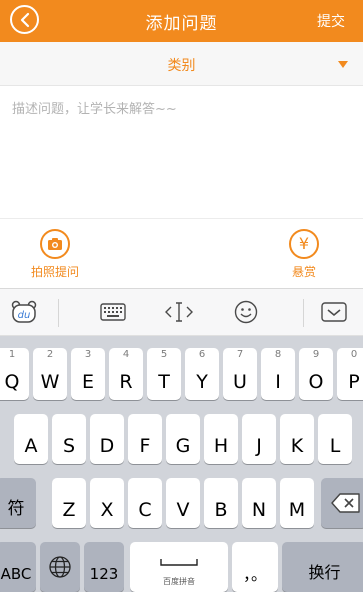  What do you see at coordinates (69, 503) in the screenshot?
I see `key-z: Z` at bounding box center [69, 503].